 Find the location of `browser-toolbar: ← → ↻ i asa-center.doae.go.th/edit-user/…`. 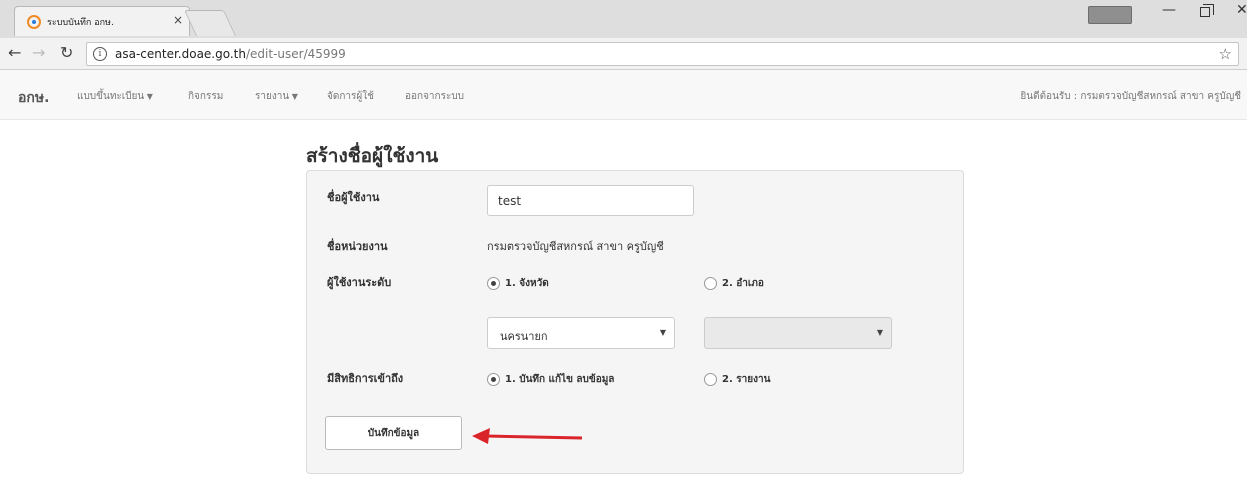

browser-toolbar: ← → ↻ i asa-center.doae.go.th/edit-user/… is located at coordinates (623, 54).